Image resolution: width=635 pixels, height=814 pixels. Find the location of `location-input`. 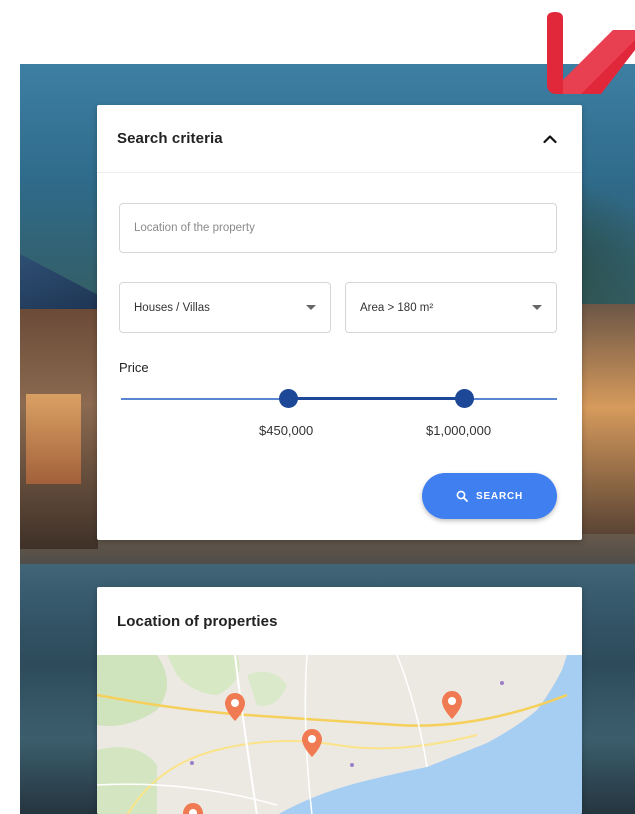

location-input is located at coordinates (345, 228).